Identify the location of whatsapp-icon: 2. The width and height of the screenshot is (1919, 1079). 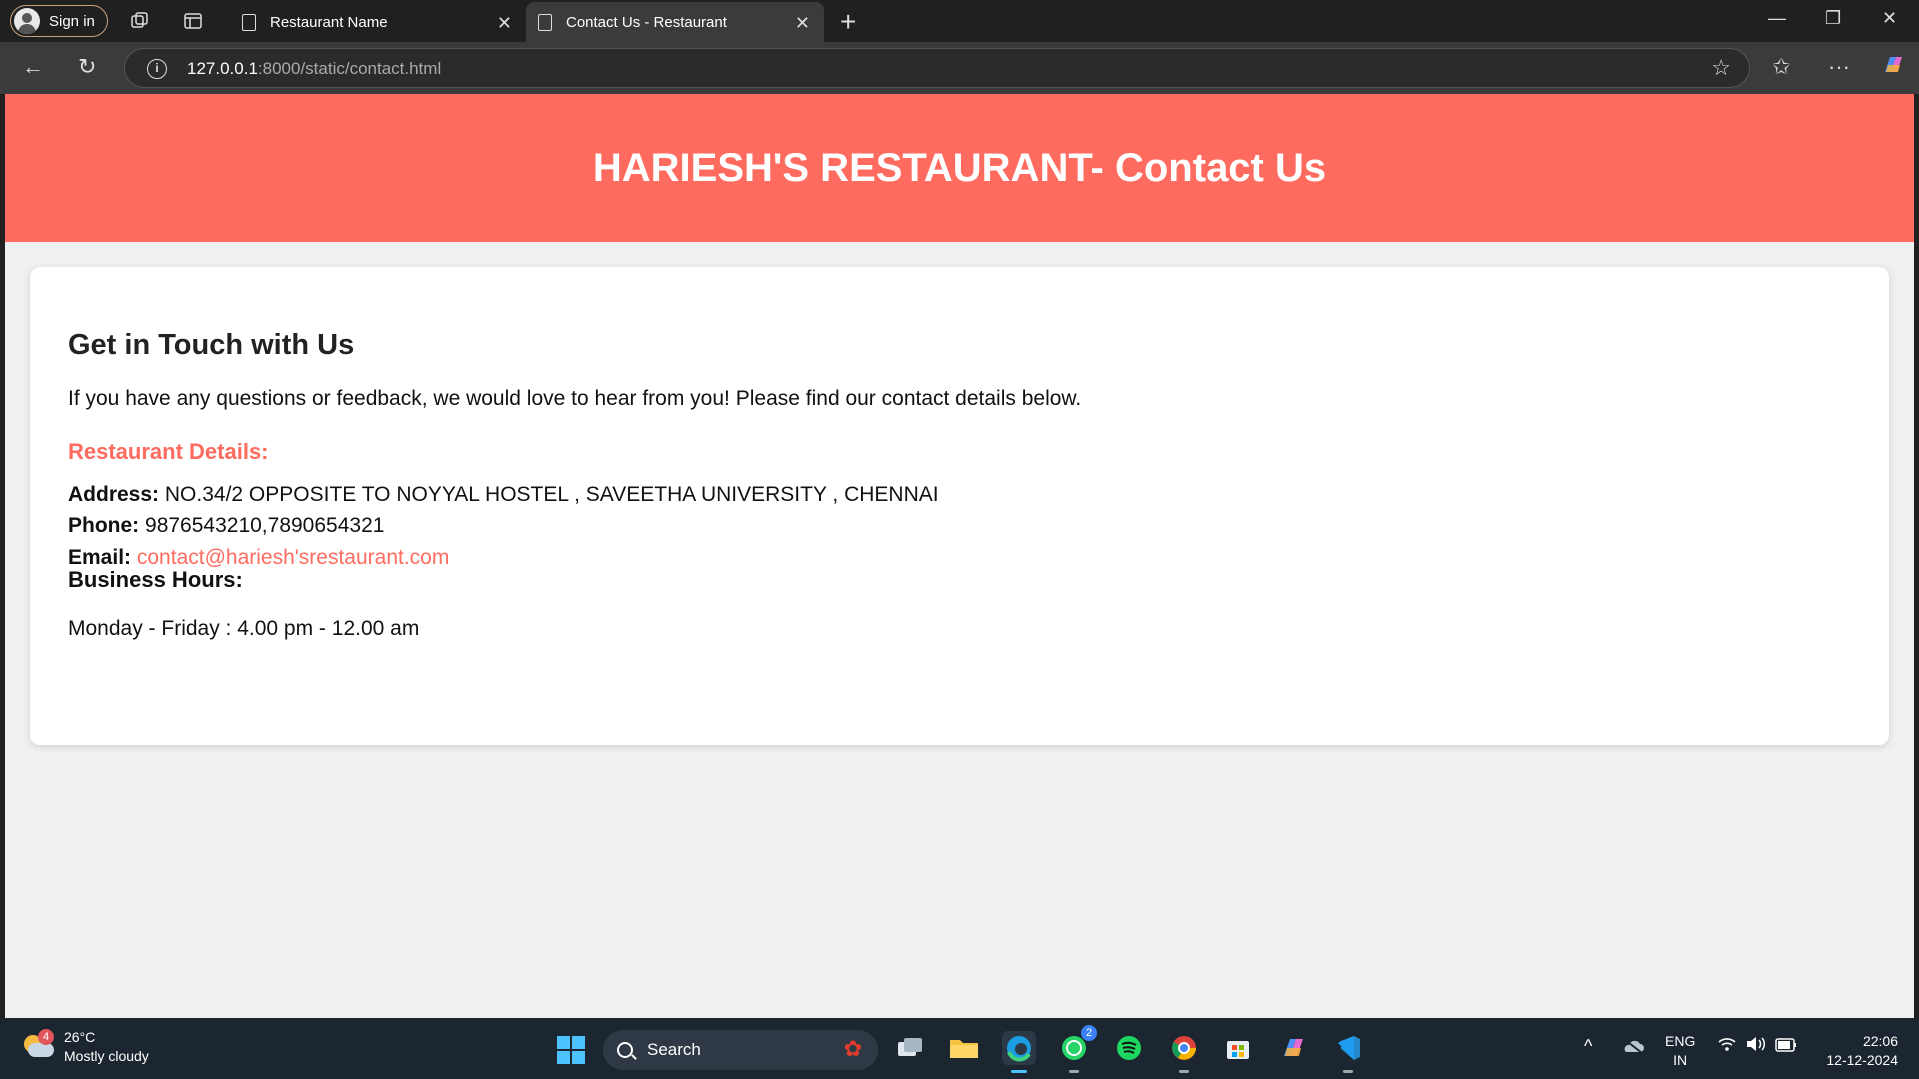
(1077, 1049).